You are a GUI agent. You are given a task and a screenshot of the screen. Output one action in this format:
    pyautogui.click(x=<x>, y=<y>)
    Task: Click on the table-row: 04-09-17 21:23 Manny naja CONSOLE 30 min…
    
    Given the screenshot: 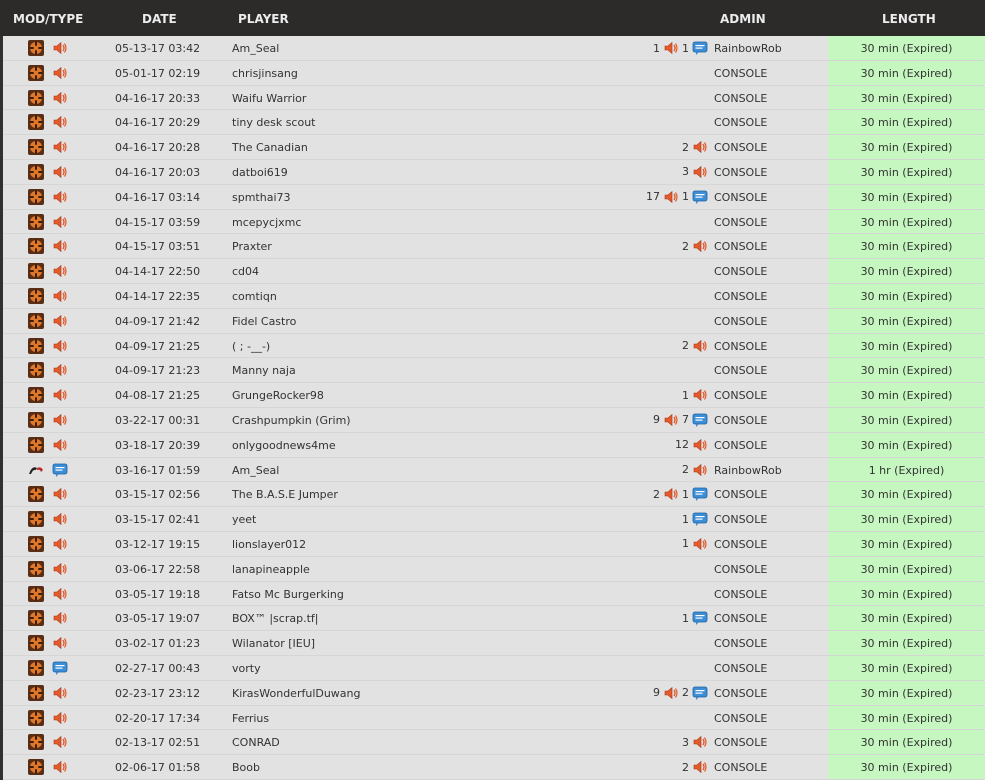 What is the action you would take?
    pyautogui.click(x=492, y=371)
    